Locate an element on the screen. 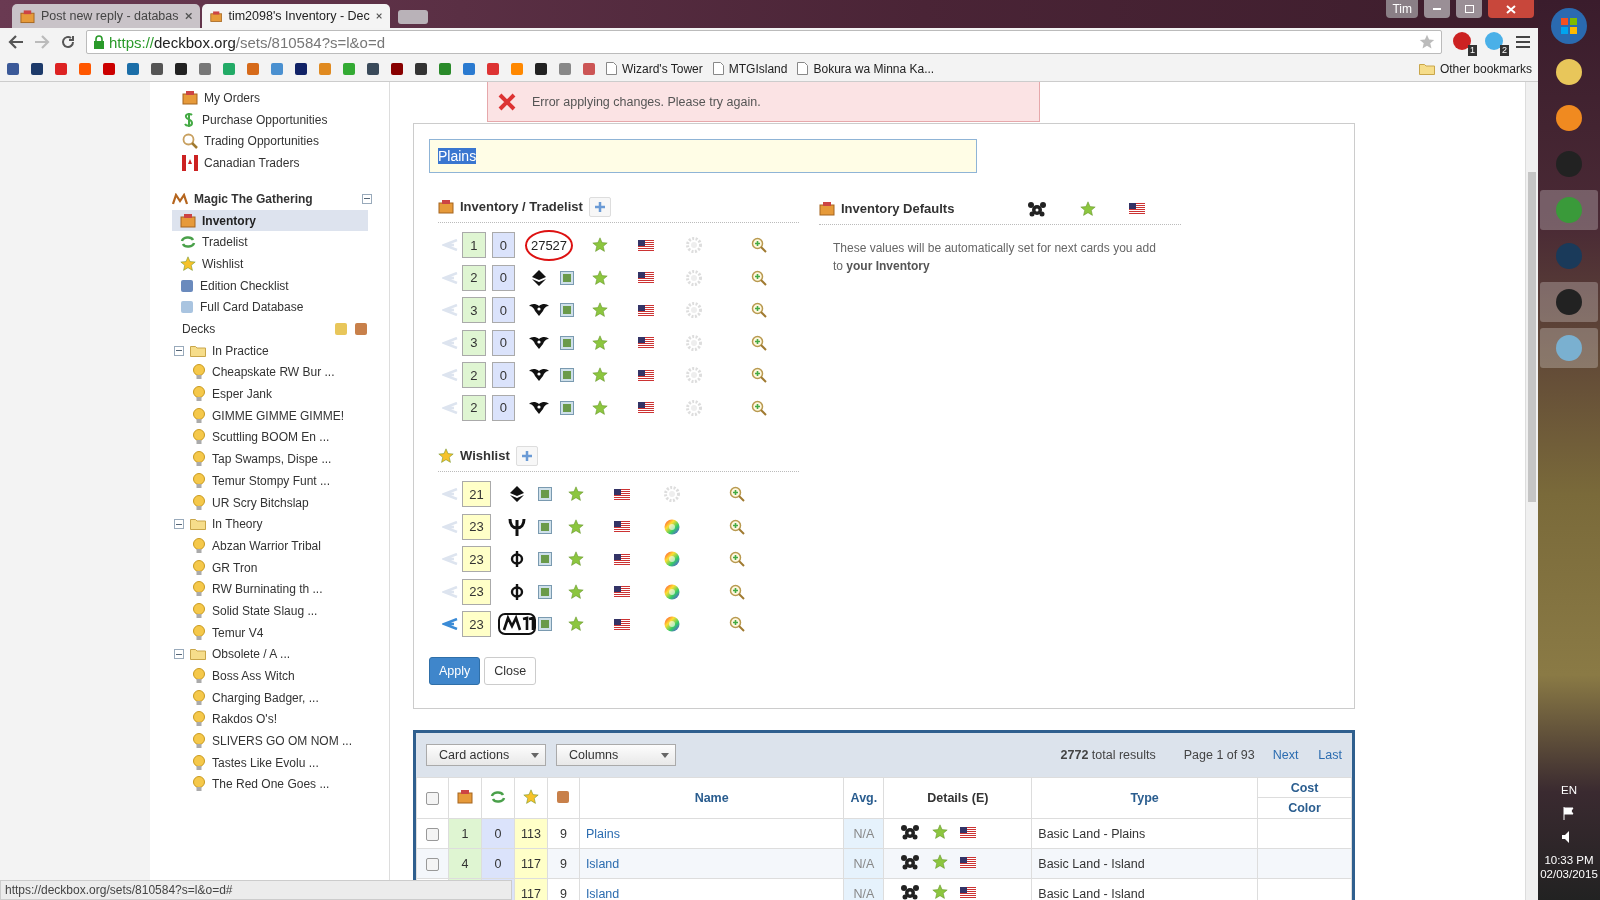 The height and width of the screenshot is (900, 1600). user-badge: Tim is located at coordinates (1402, 9).